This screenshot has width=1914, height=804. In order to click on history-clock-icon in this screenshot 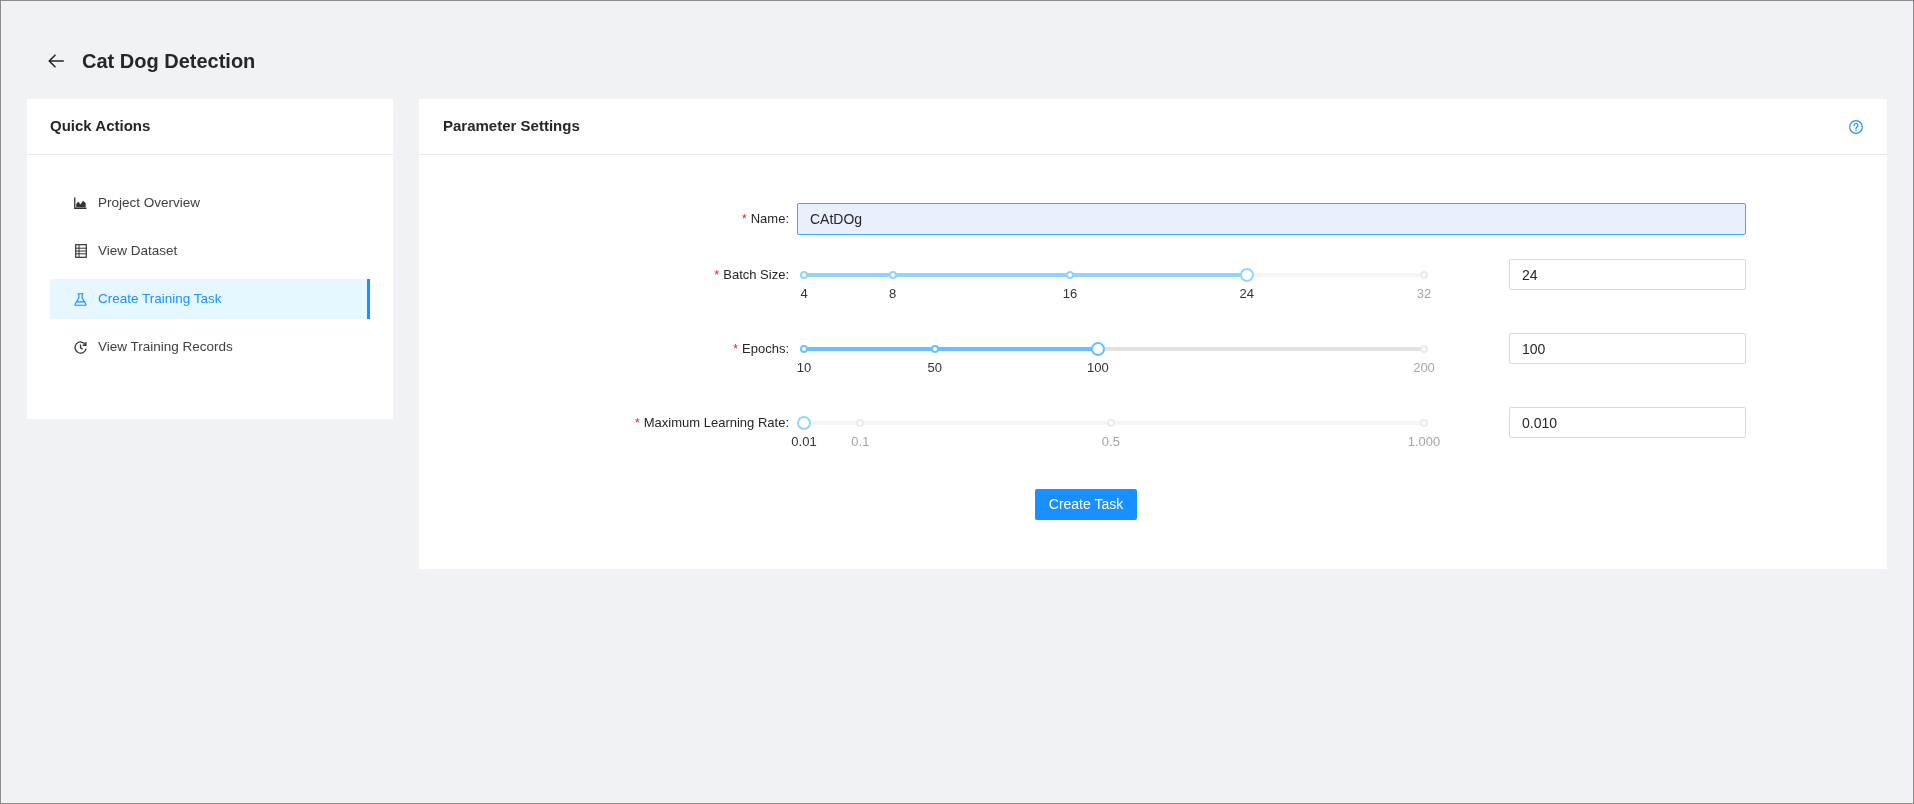, I will do `click(80, 347)`.